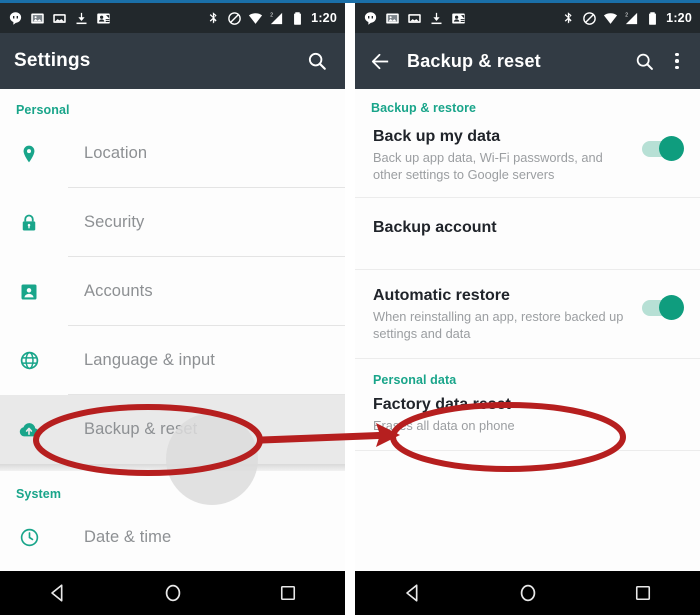 This screenshot has width=700, height=615. I want to click on account-badge-icon, so click(29, 292).